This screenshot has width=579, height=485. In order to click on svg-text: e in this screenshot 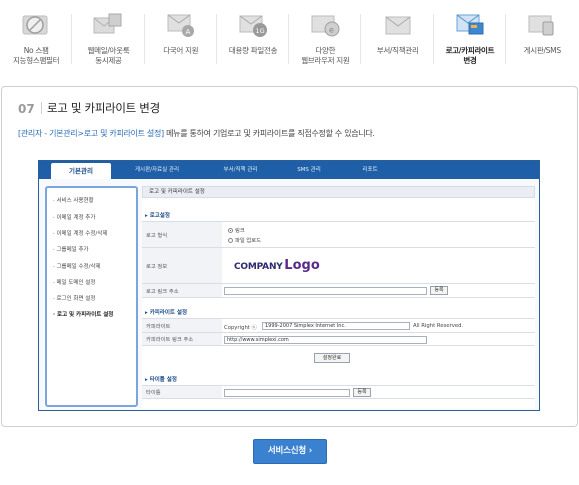, I will do `click(331, 30)`.